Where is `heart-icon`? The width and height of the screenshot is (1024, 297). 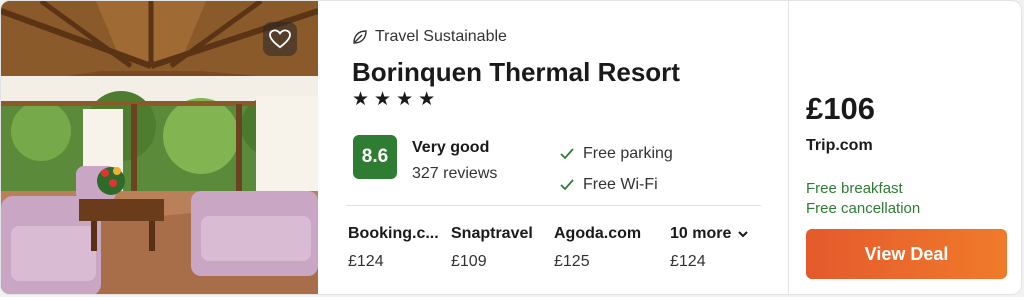 heart-icon is located at coordinates (280, 39).